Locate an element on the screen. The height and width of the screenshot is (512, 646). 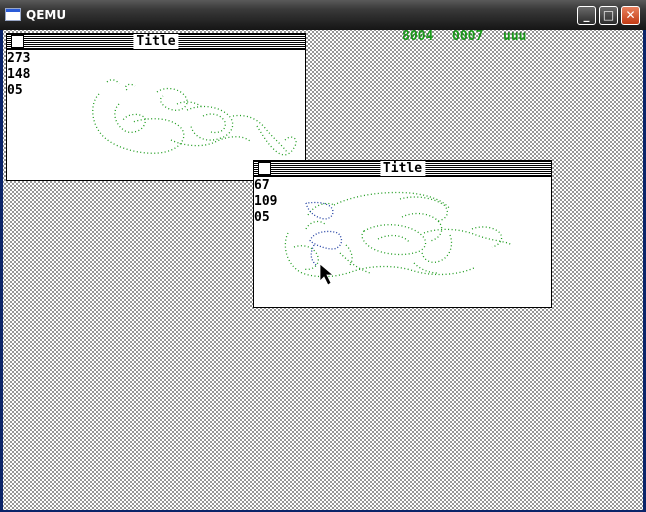
status-counter-1: 8004 is located at coordinates (418, 37).